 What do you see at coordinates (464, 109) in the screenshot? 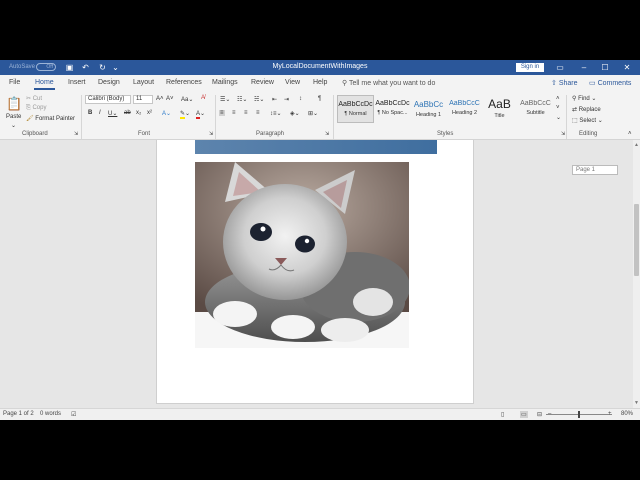
I see `style-heading-2: AaBbCcC Heading 2` at bounding box center [464, 109].